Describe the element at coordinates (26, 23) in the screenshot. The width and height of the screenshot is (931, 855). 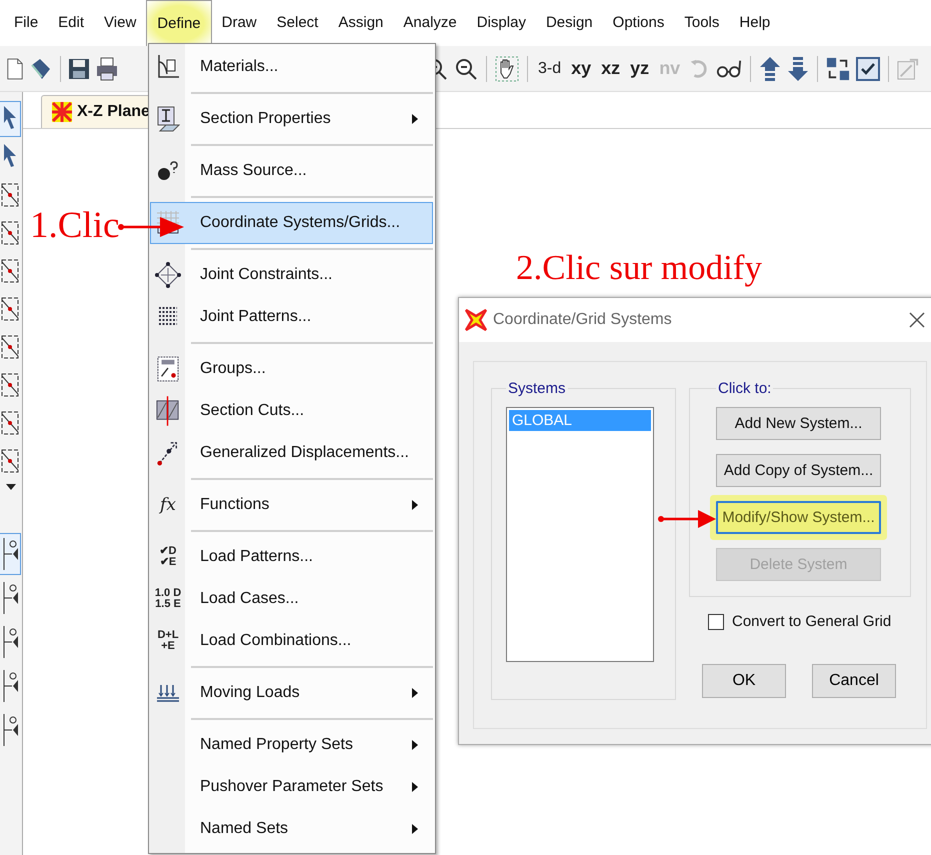
I see `menu-bar-item: File` at that location.